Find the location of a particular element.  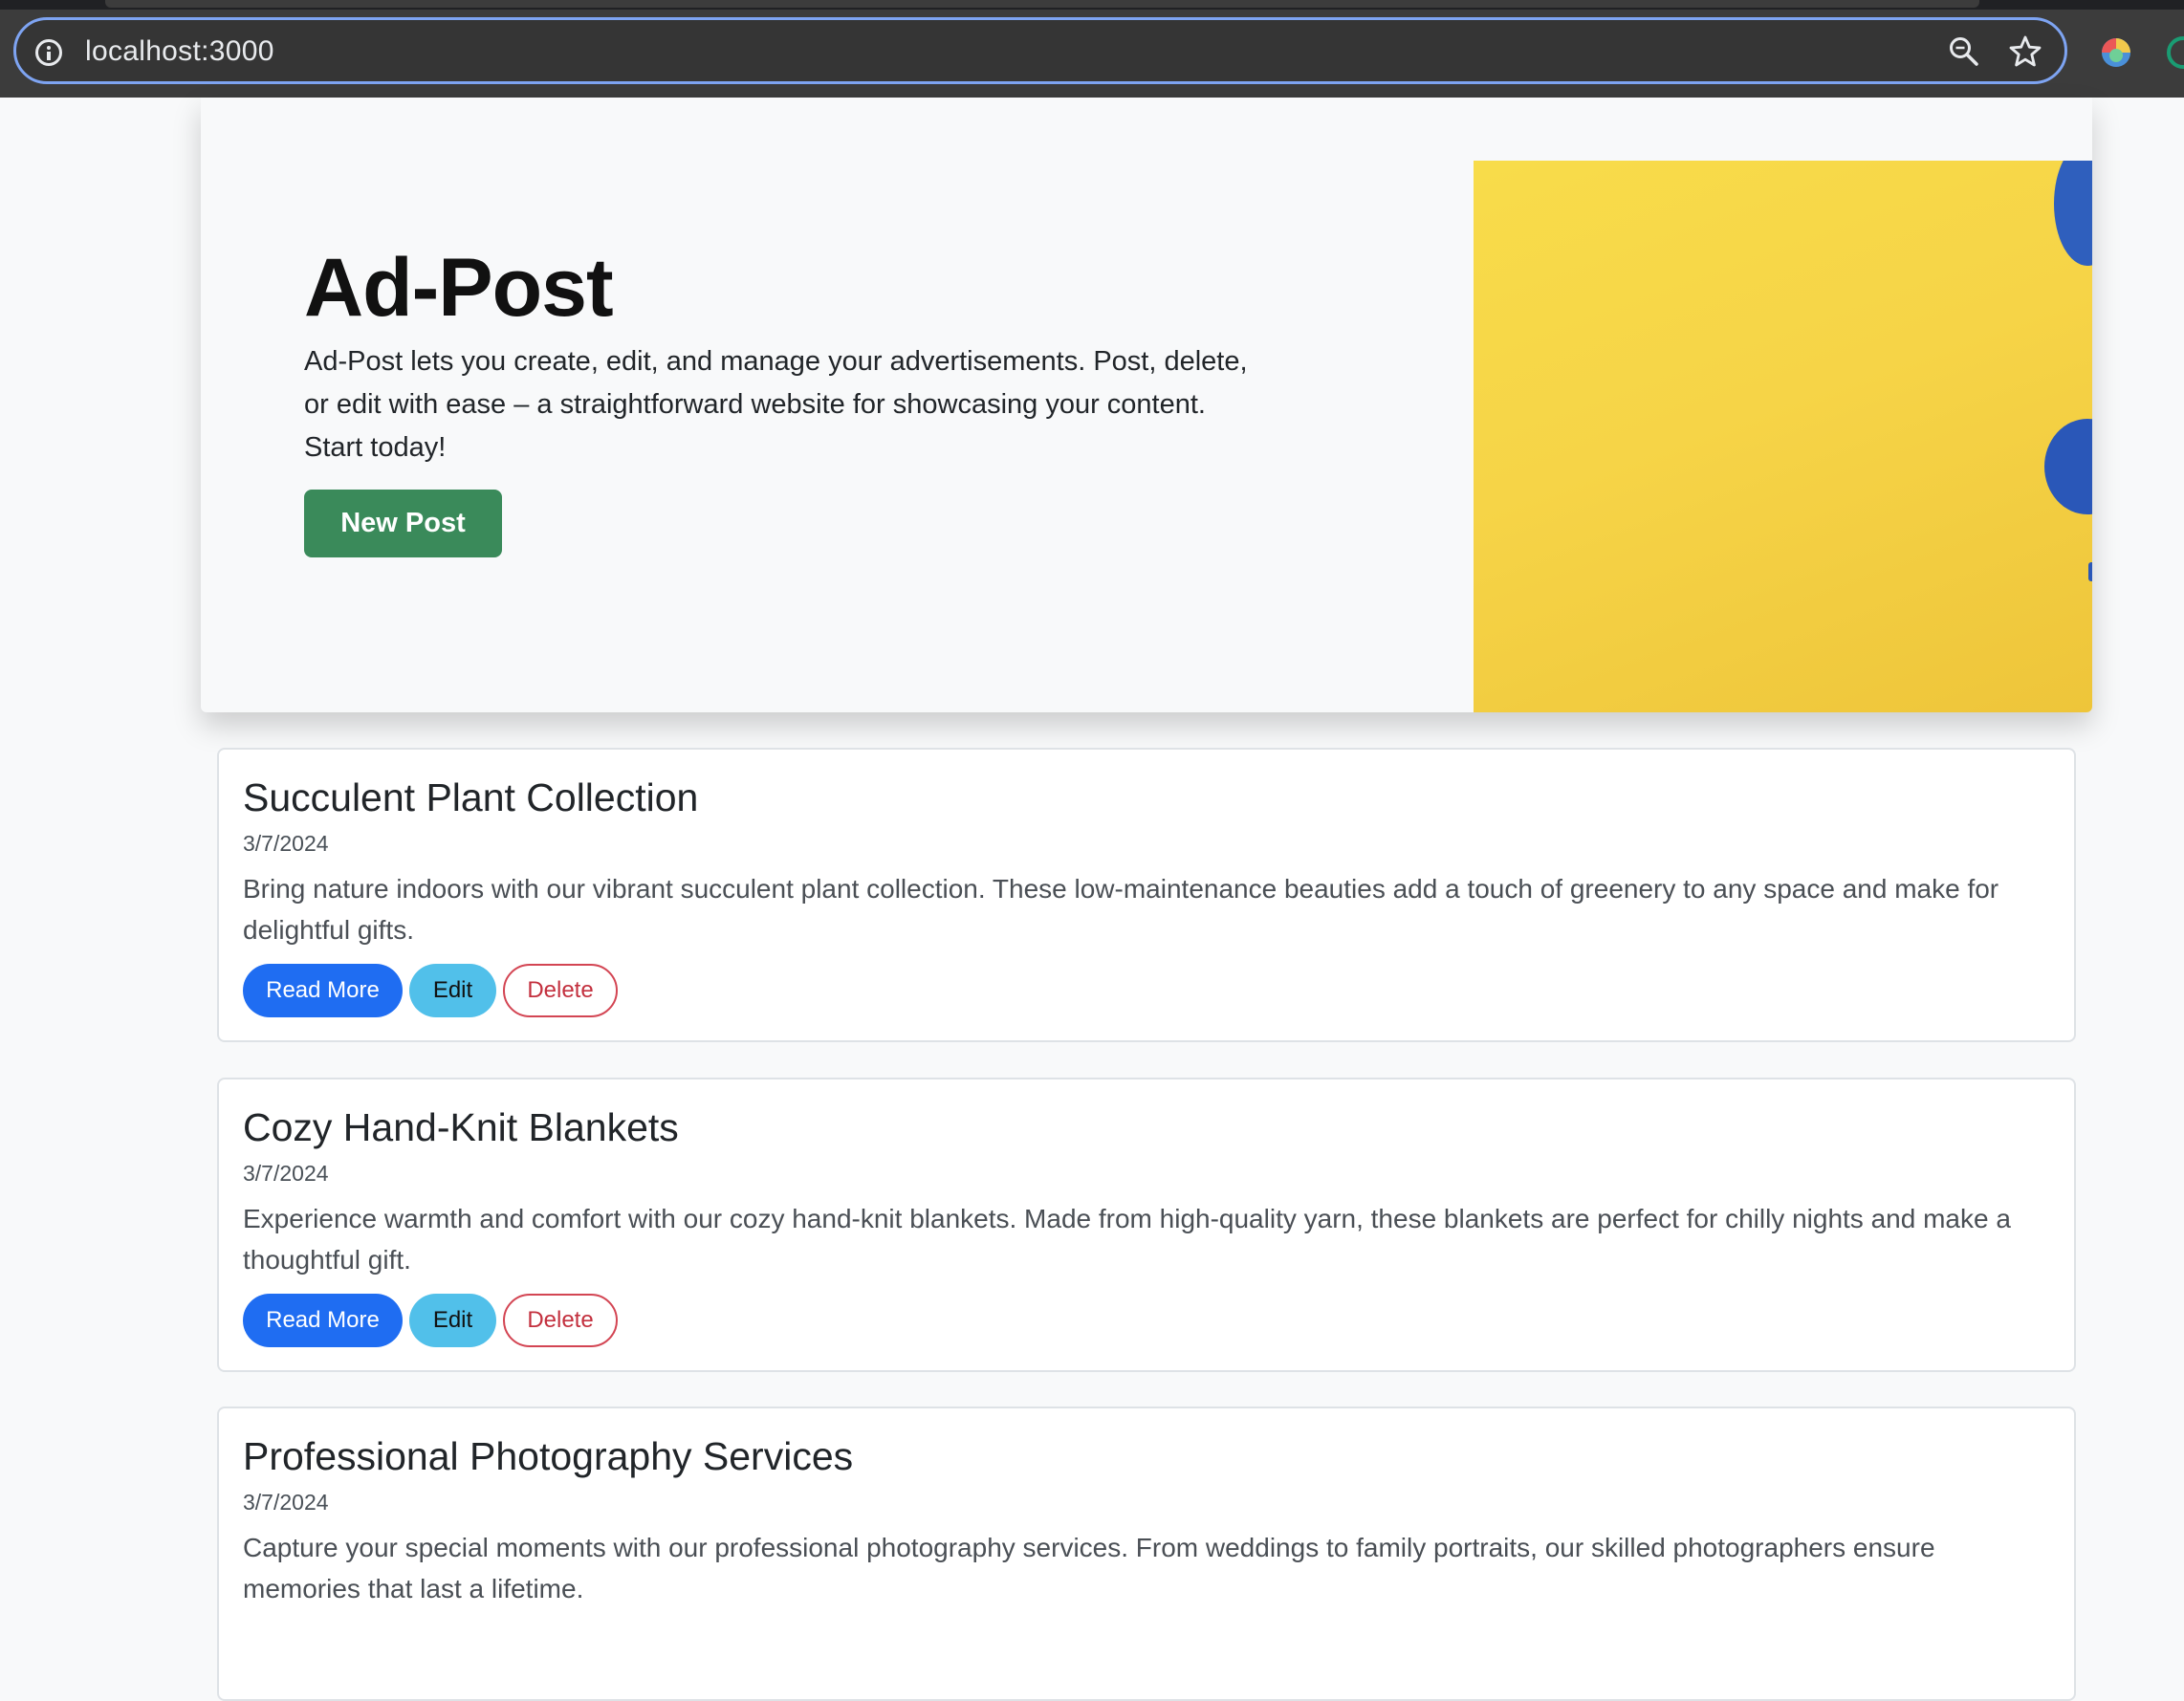

bookmark-star-icon is located at coordinates (2025, 52).